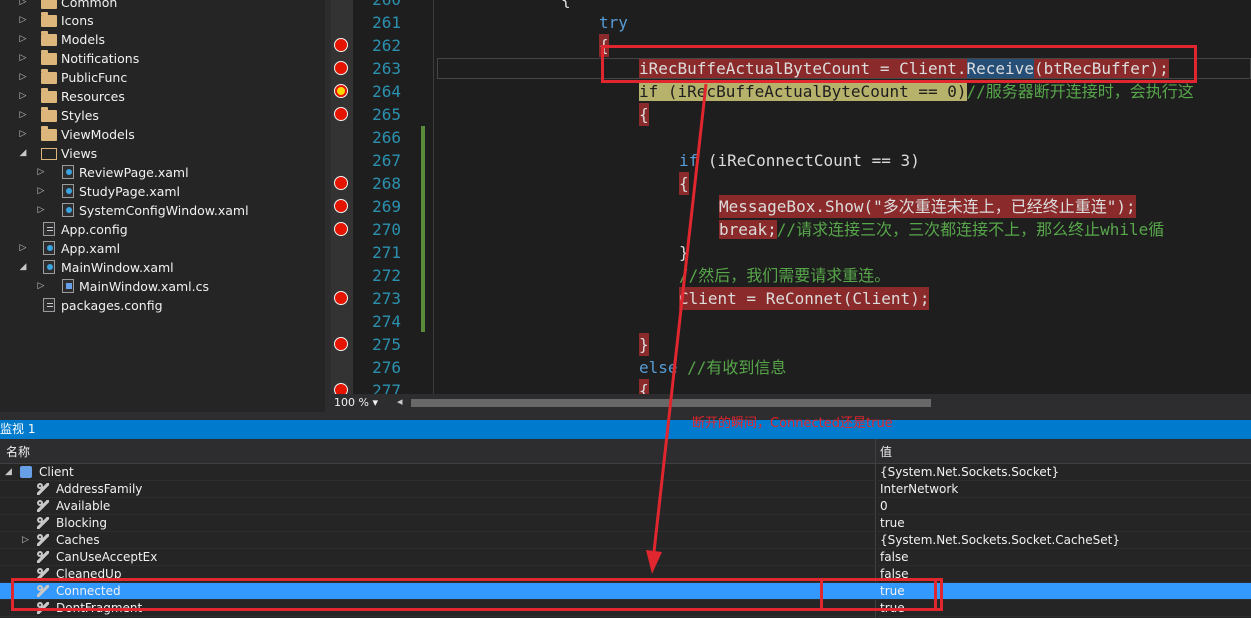 This screenshot has width=1251, height=618. Describe the element at coordinates (713, 367) in the screenshot. I see `code-line-276: else //有收到信息` at that location.